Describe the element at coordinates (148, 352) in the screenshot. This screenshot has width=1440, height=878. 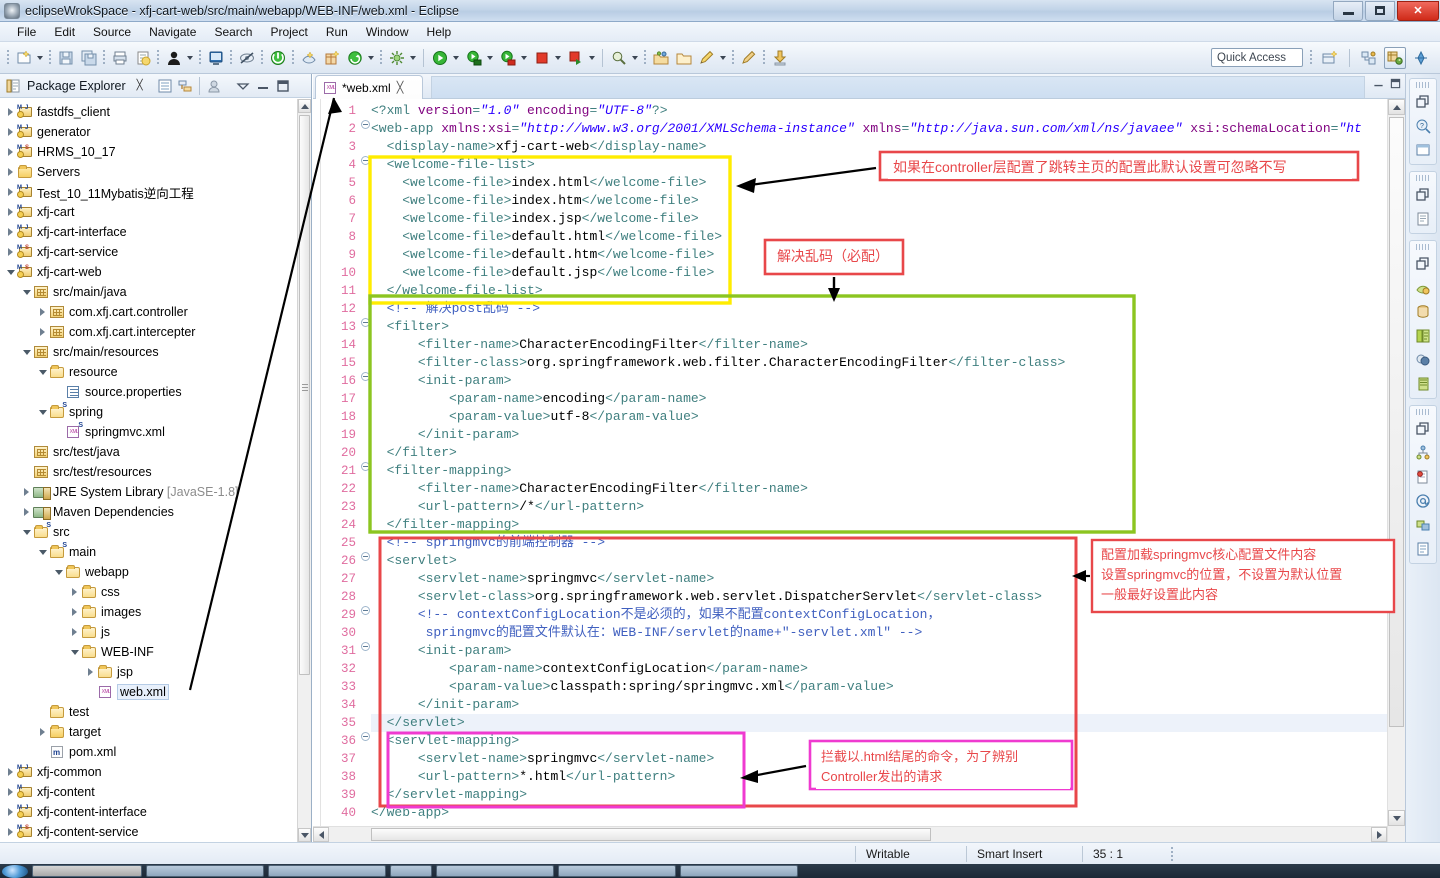
I see `tree-item-src-main-resources: src/main/resources` at that location.